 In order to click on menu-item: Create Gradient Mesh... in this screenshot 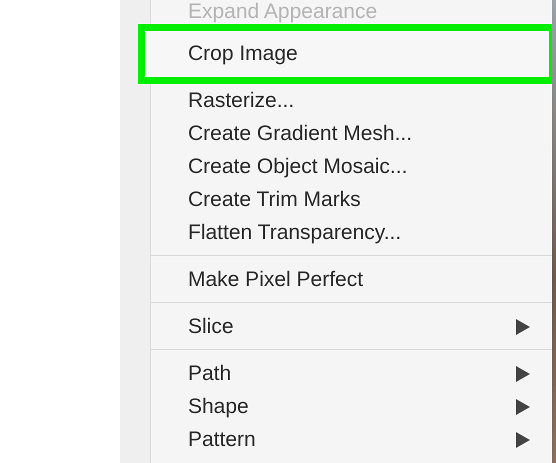, I will do `click(351, 133)`.